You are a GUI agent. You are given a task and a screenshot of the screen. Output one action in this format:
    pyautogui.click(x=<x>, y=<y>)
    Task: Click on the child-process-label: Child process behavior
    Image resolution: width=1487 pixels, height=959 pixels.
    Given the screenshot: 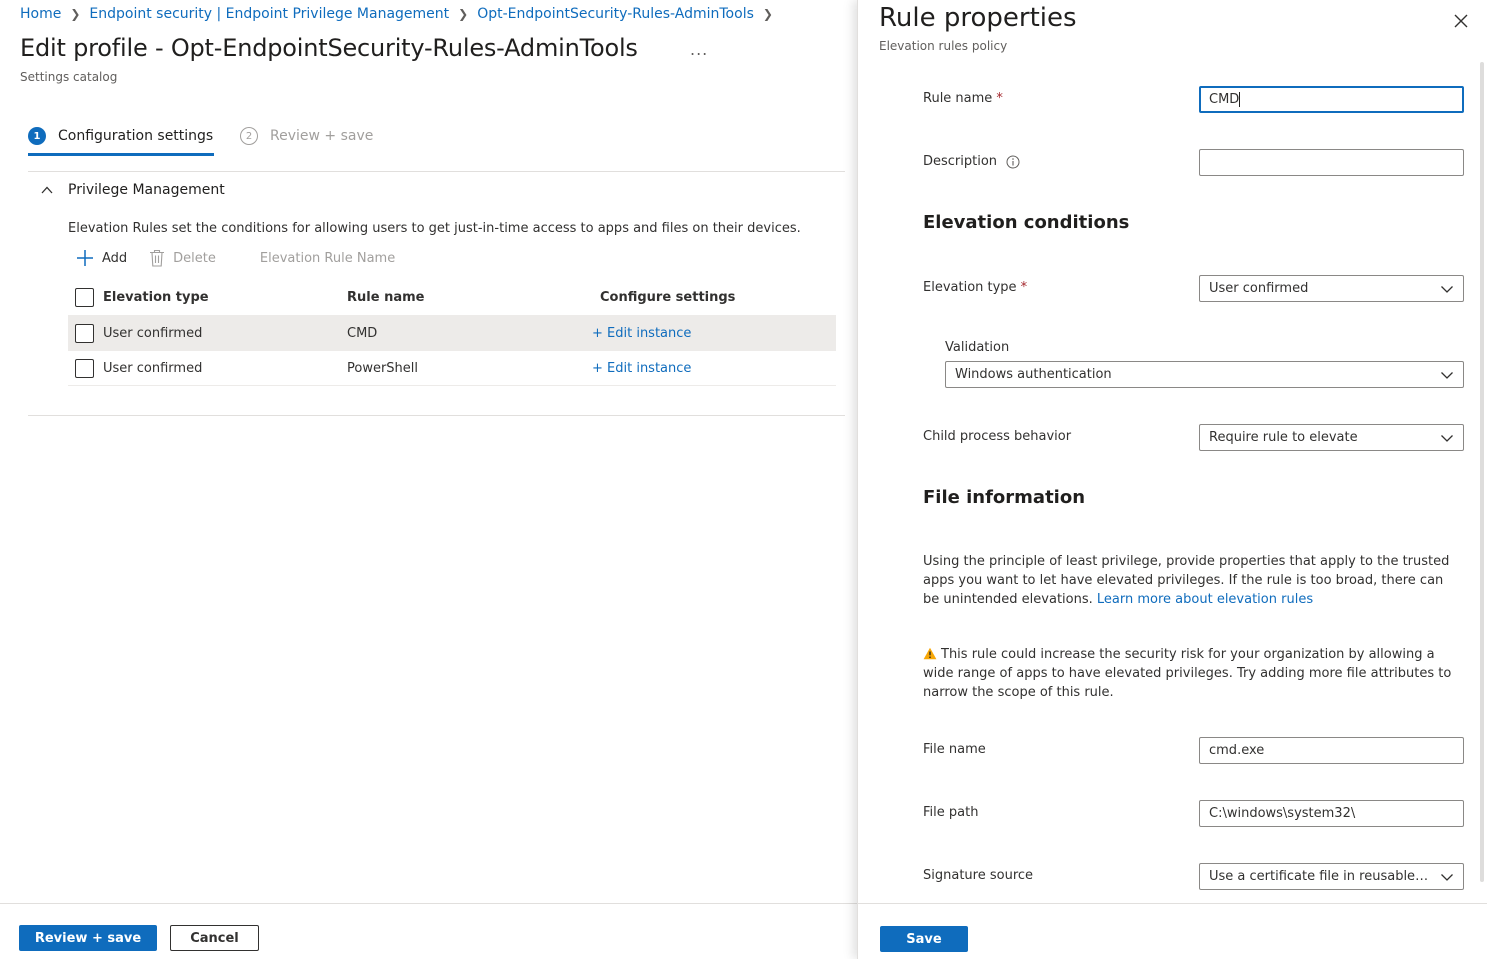 What is the action you would take?
    pyautogui.click(x=997, y=436)
    